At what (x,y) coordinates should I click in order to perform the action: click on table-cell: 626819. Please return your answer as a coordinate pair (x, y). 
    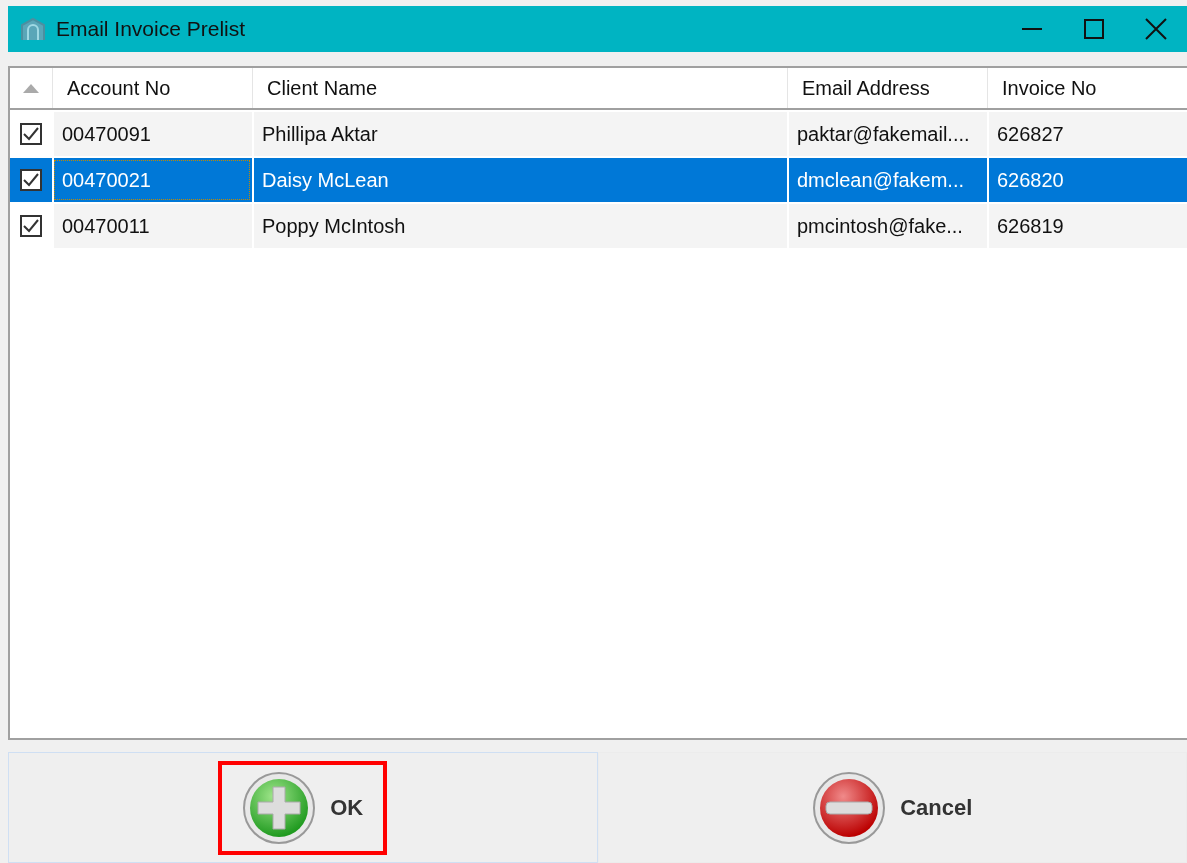
    Looking at the image, I should click on (1087, 226).